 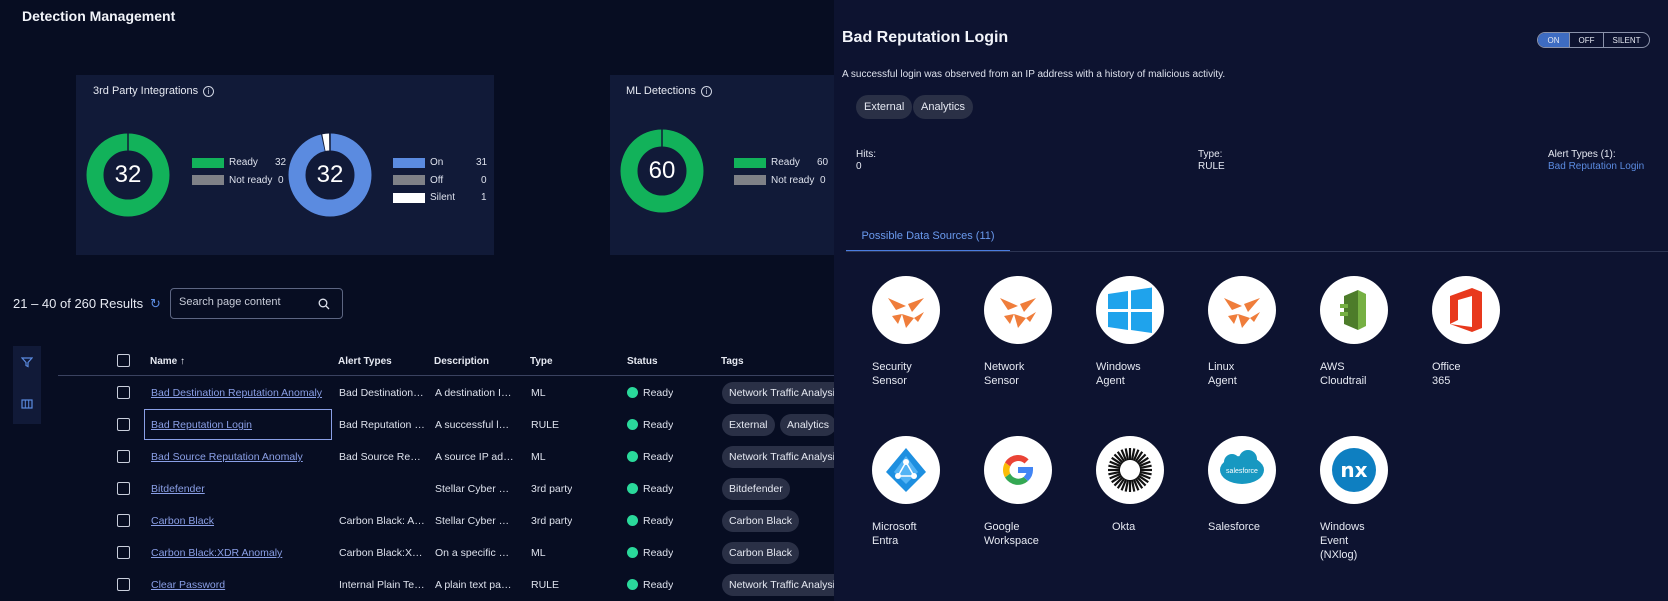 I want to click on filter-icon, so click(x=27, y=362).